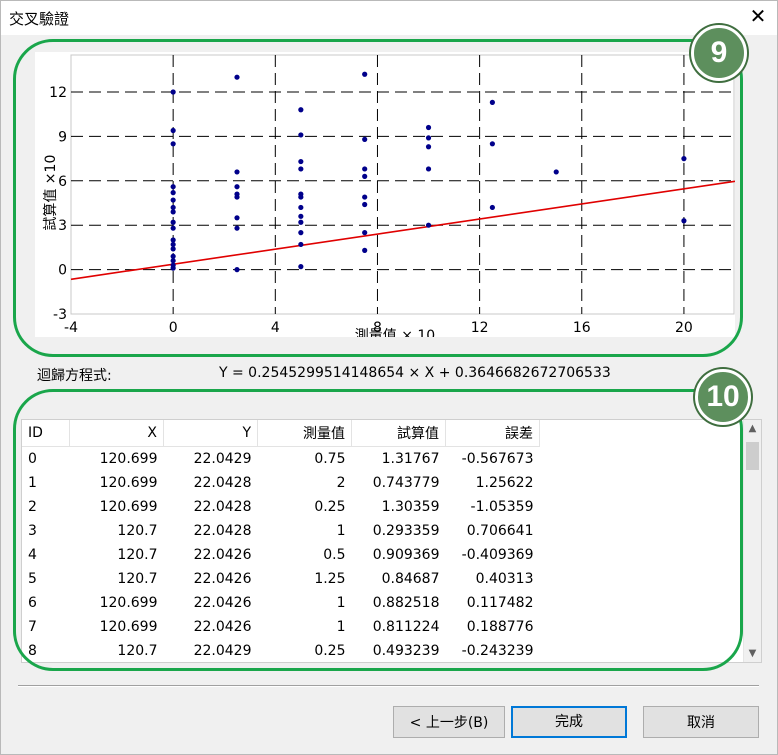 This screenshot has height=755, width=778. What do you see at coordinates (752, 428) in the screenshot?
I see `scroll-up-icon: ▲` at bounding box center [752, 428].